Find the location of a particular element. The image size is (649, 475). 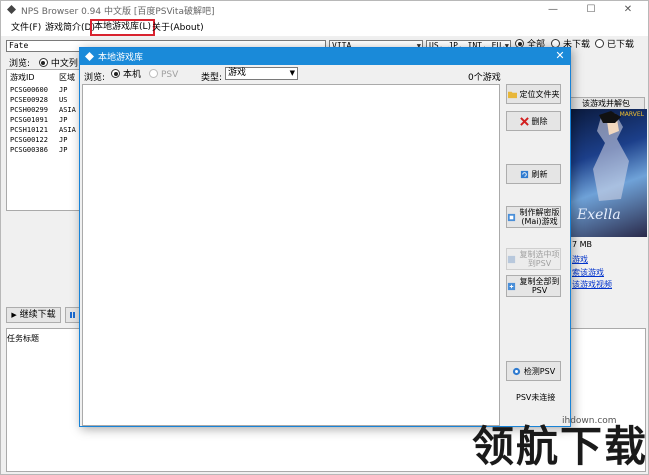

delete-button: 删除 is located at coordinates (533, 121).